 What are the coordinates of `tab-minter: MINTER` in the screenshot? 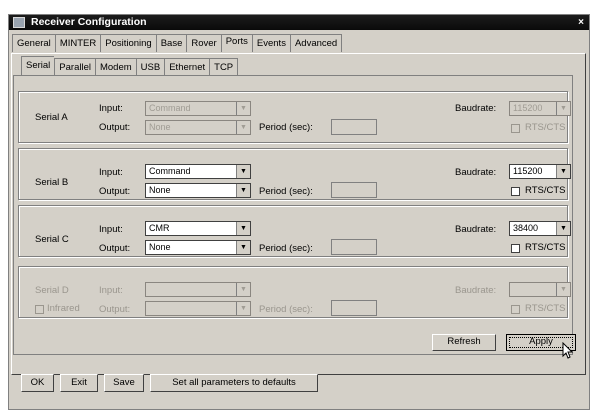 It's located at (77, 43).